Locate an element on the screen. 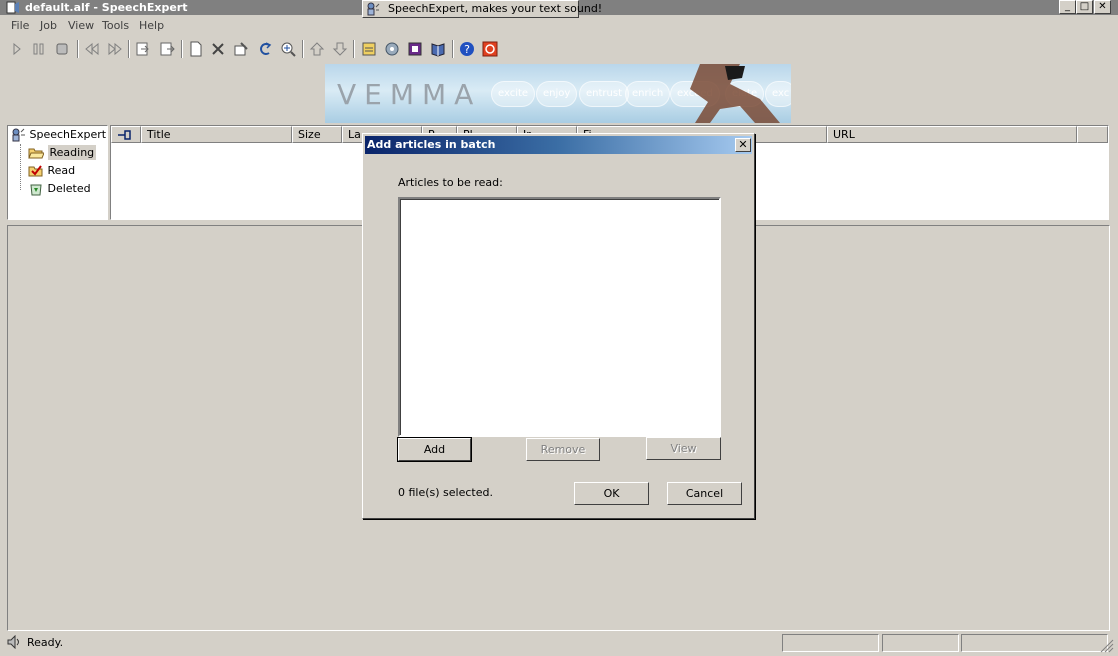  menu-bar: File Job View Tools Help is located at coordinates (559, 26).